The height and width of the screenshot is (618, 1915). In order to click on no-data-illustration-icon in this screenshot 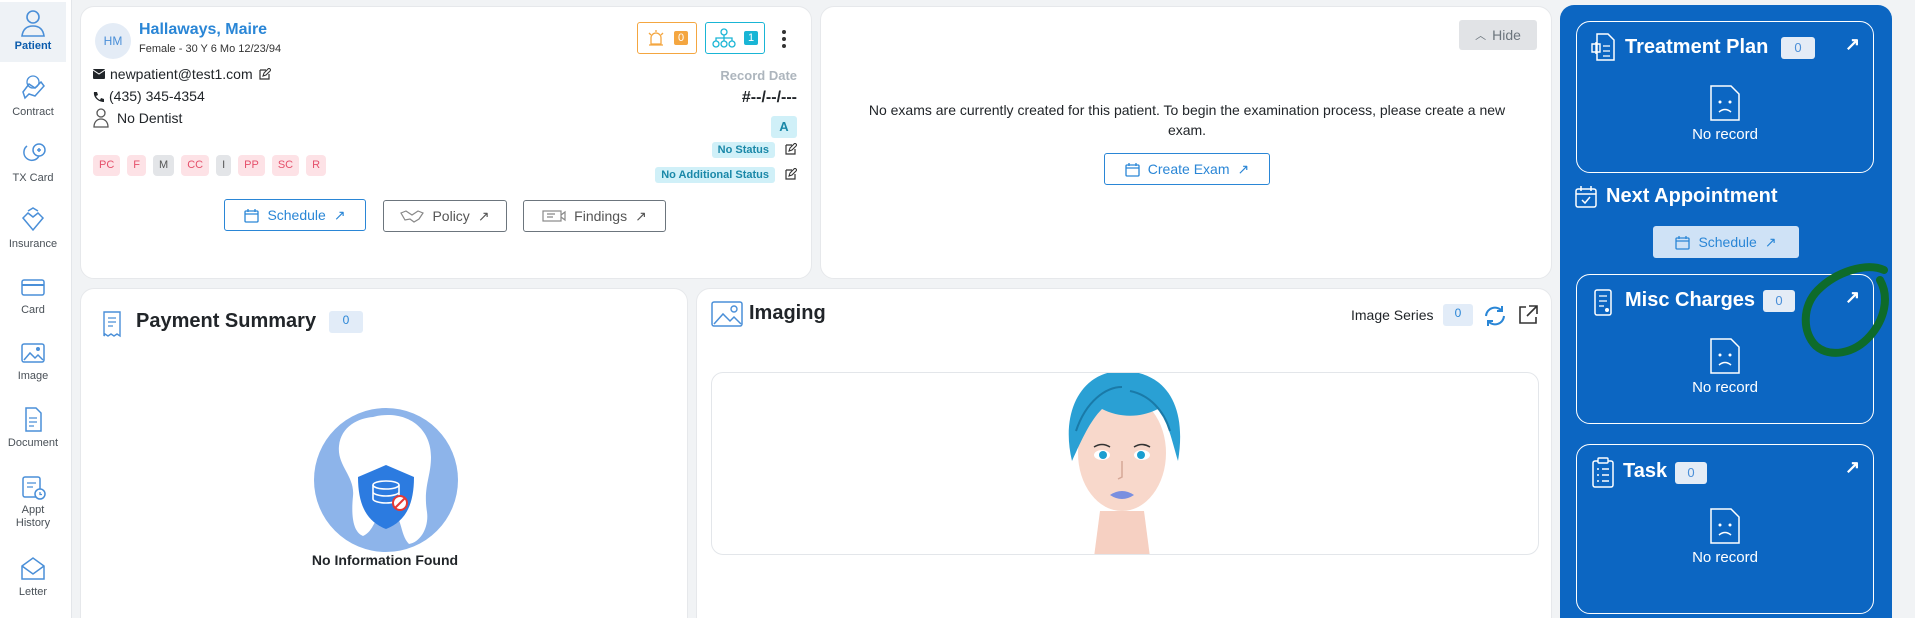, I will do `click(386, 480)`.